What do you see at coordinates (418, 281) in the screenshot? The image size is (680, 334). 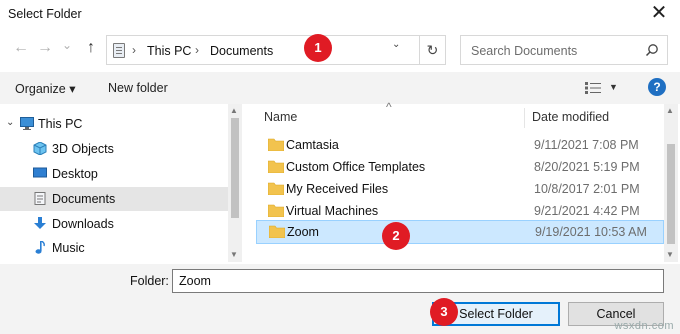 I see `folder-name-input` at bounding box center [418, 281].